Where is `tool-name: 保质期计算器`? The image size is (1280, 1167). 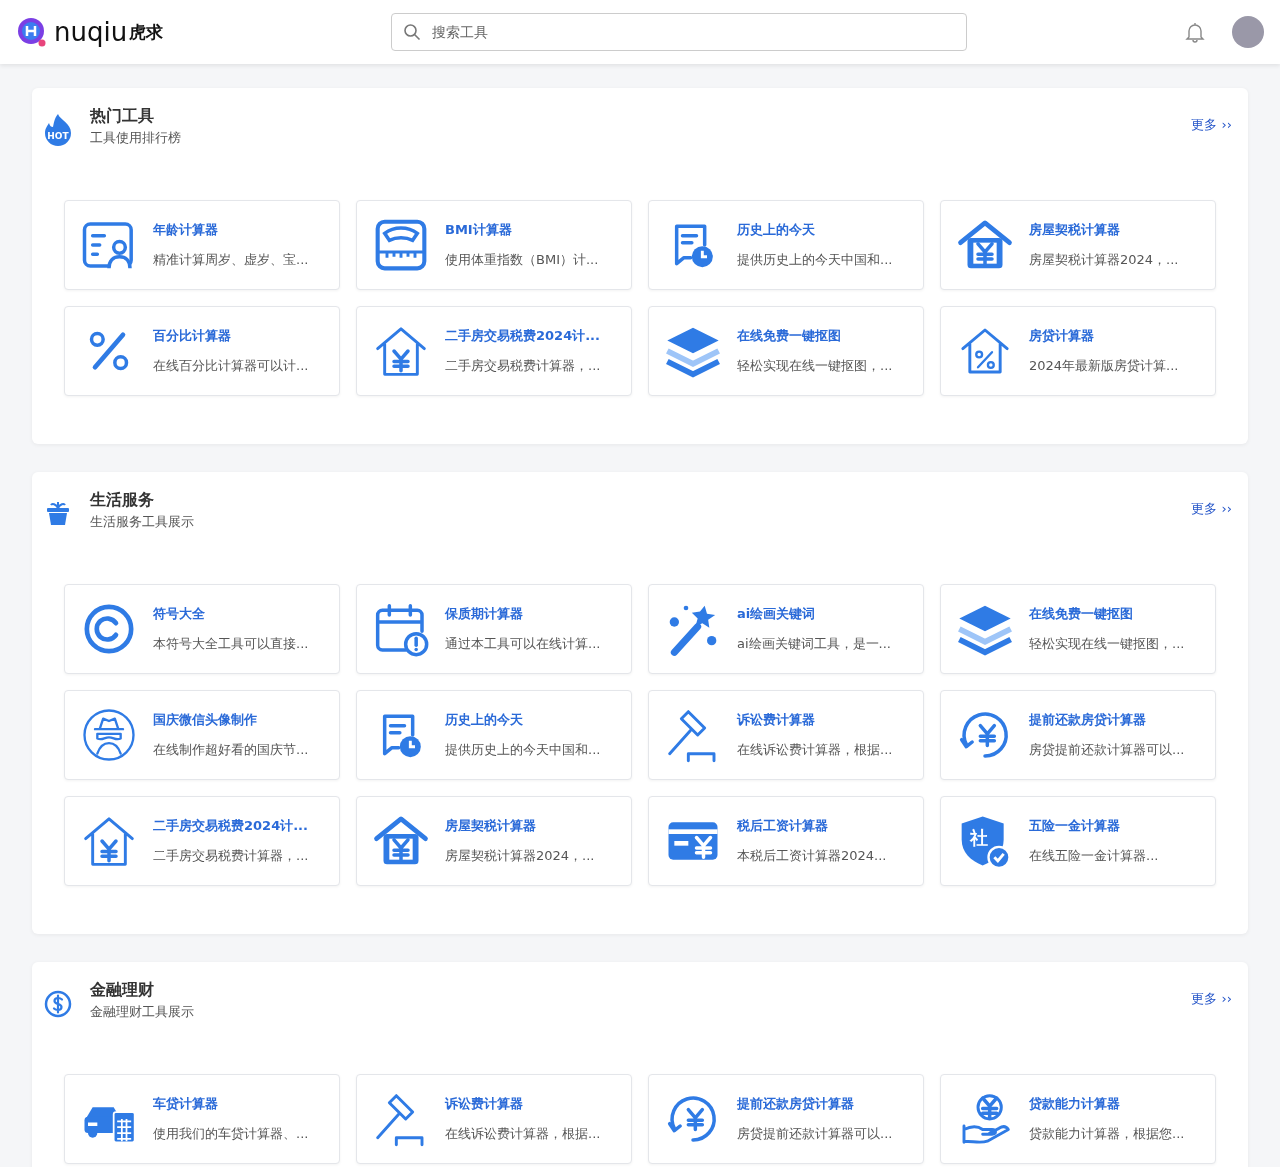 tool-name: 保质期计算器 is located at coordinates (484, 614).